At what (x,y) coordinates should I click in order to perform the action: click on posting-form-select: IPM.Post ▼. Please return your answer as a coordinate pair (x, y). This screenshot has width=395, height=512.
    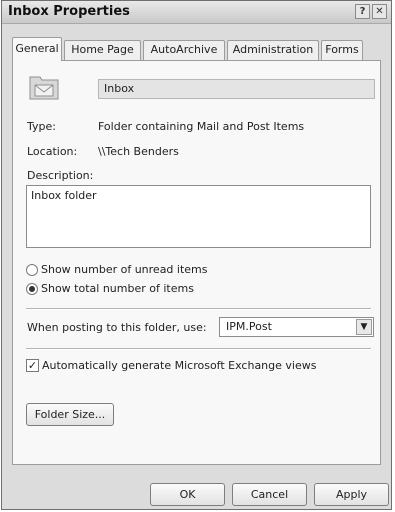
    Looking at the image, I should click on (296, 327).